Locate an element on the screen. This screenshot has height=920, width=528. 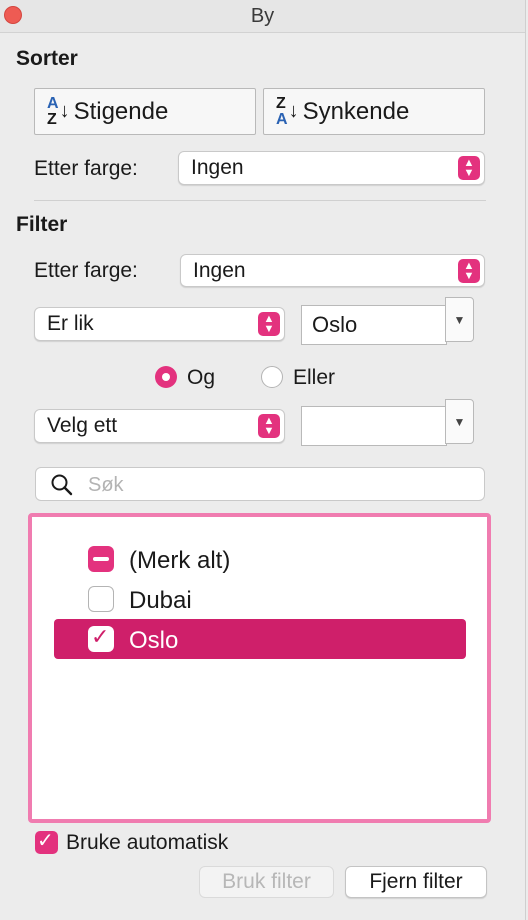
auto-apply-checkbox: ✓ is located at coordinates (46, 842).